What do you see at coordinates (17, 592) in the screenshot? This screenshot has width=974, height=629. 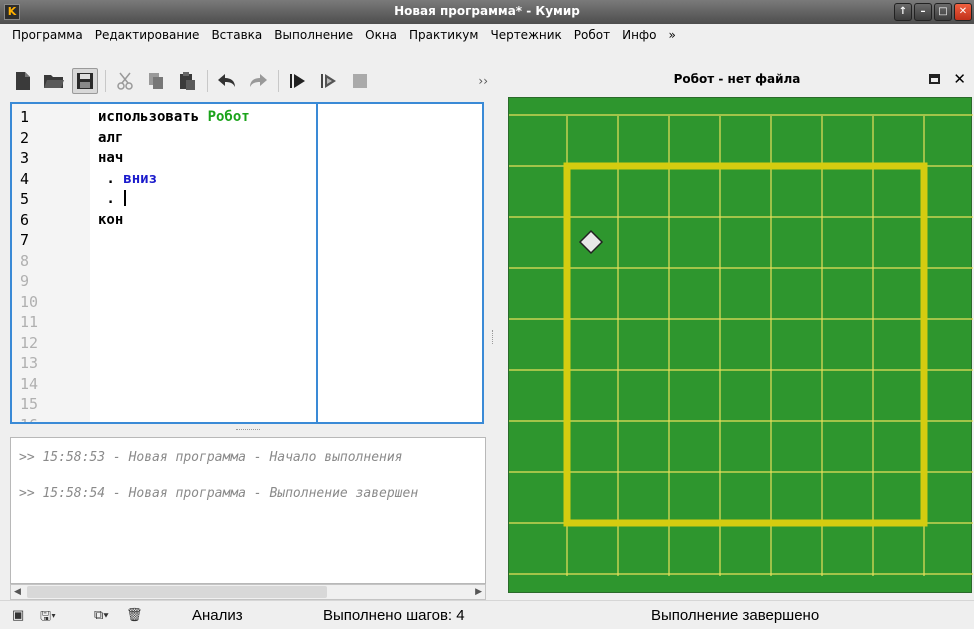 I see `scroll-left-icon: ◀` at bounding box center [17, 592].